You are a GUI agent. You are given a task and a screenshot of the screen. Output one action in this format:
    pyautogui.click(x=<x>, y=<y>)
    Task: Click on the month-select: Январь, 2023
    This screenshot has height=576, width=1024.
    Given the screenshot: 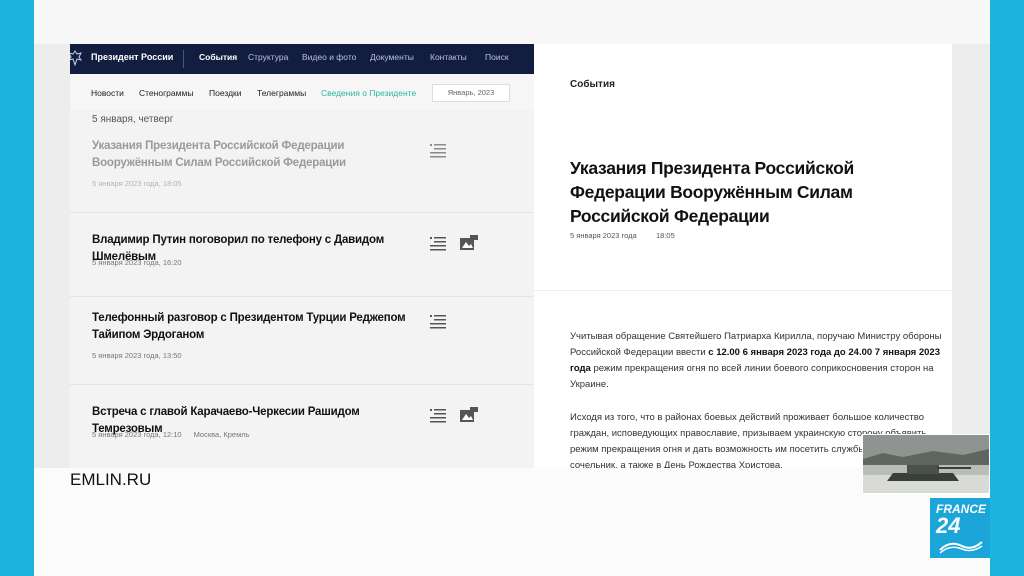 What is the action you would take?
    pyautogui.click(x=471, y=93)
    